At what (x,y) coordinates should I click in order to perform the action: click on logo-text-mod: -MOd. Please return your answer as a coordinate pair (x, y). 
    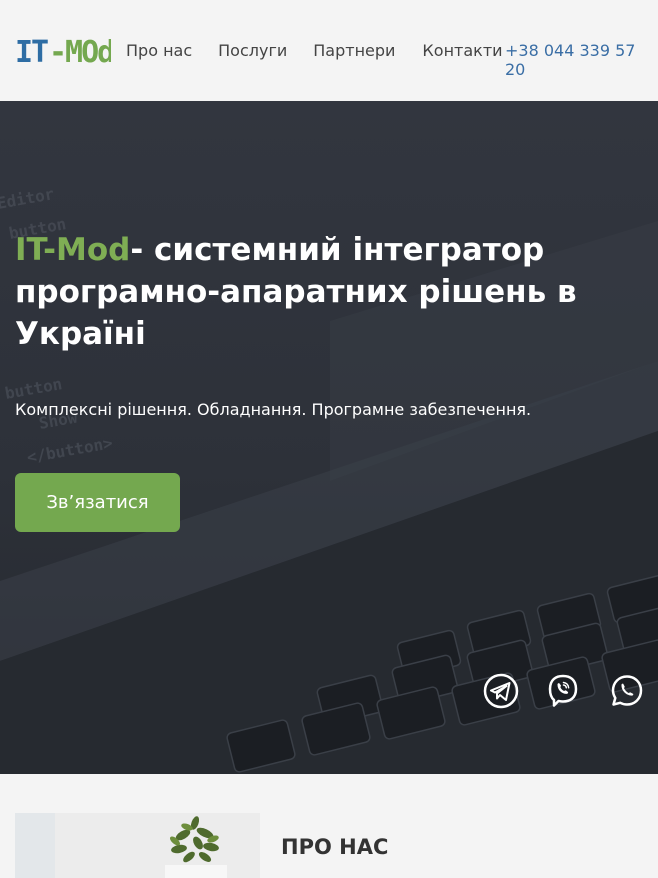
    Looking at the image, I should click on (80, 50).